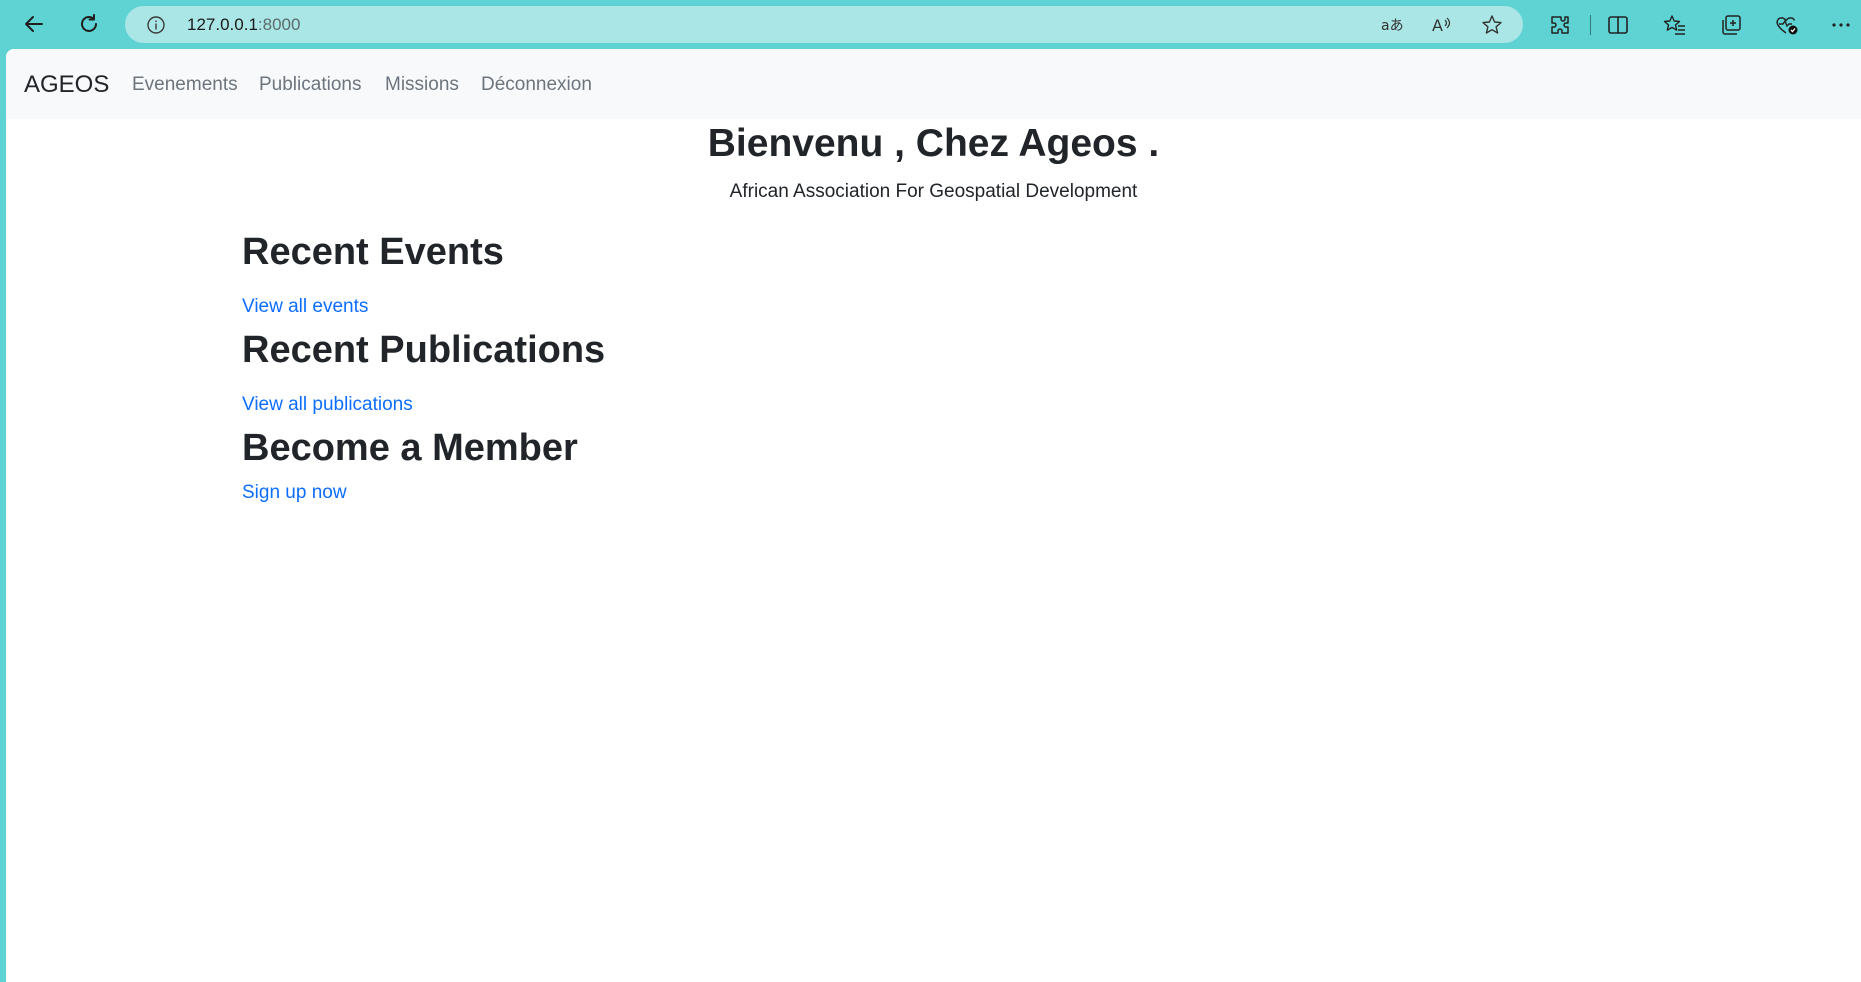 This screenshot has width=1861, height=982. I want to click on become-member-heading: Become a Member, so click(410, 448).